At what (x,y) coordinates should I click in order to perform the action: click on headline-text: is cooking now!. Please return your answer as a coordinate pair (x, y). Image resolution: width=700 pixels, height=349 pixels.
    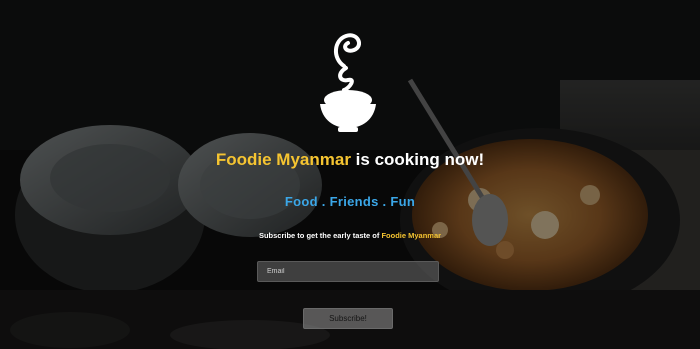
    Looking at the image, I should click on (417, 159).